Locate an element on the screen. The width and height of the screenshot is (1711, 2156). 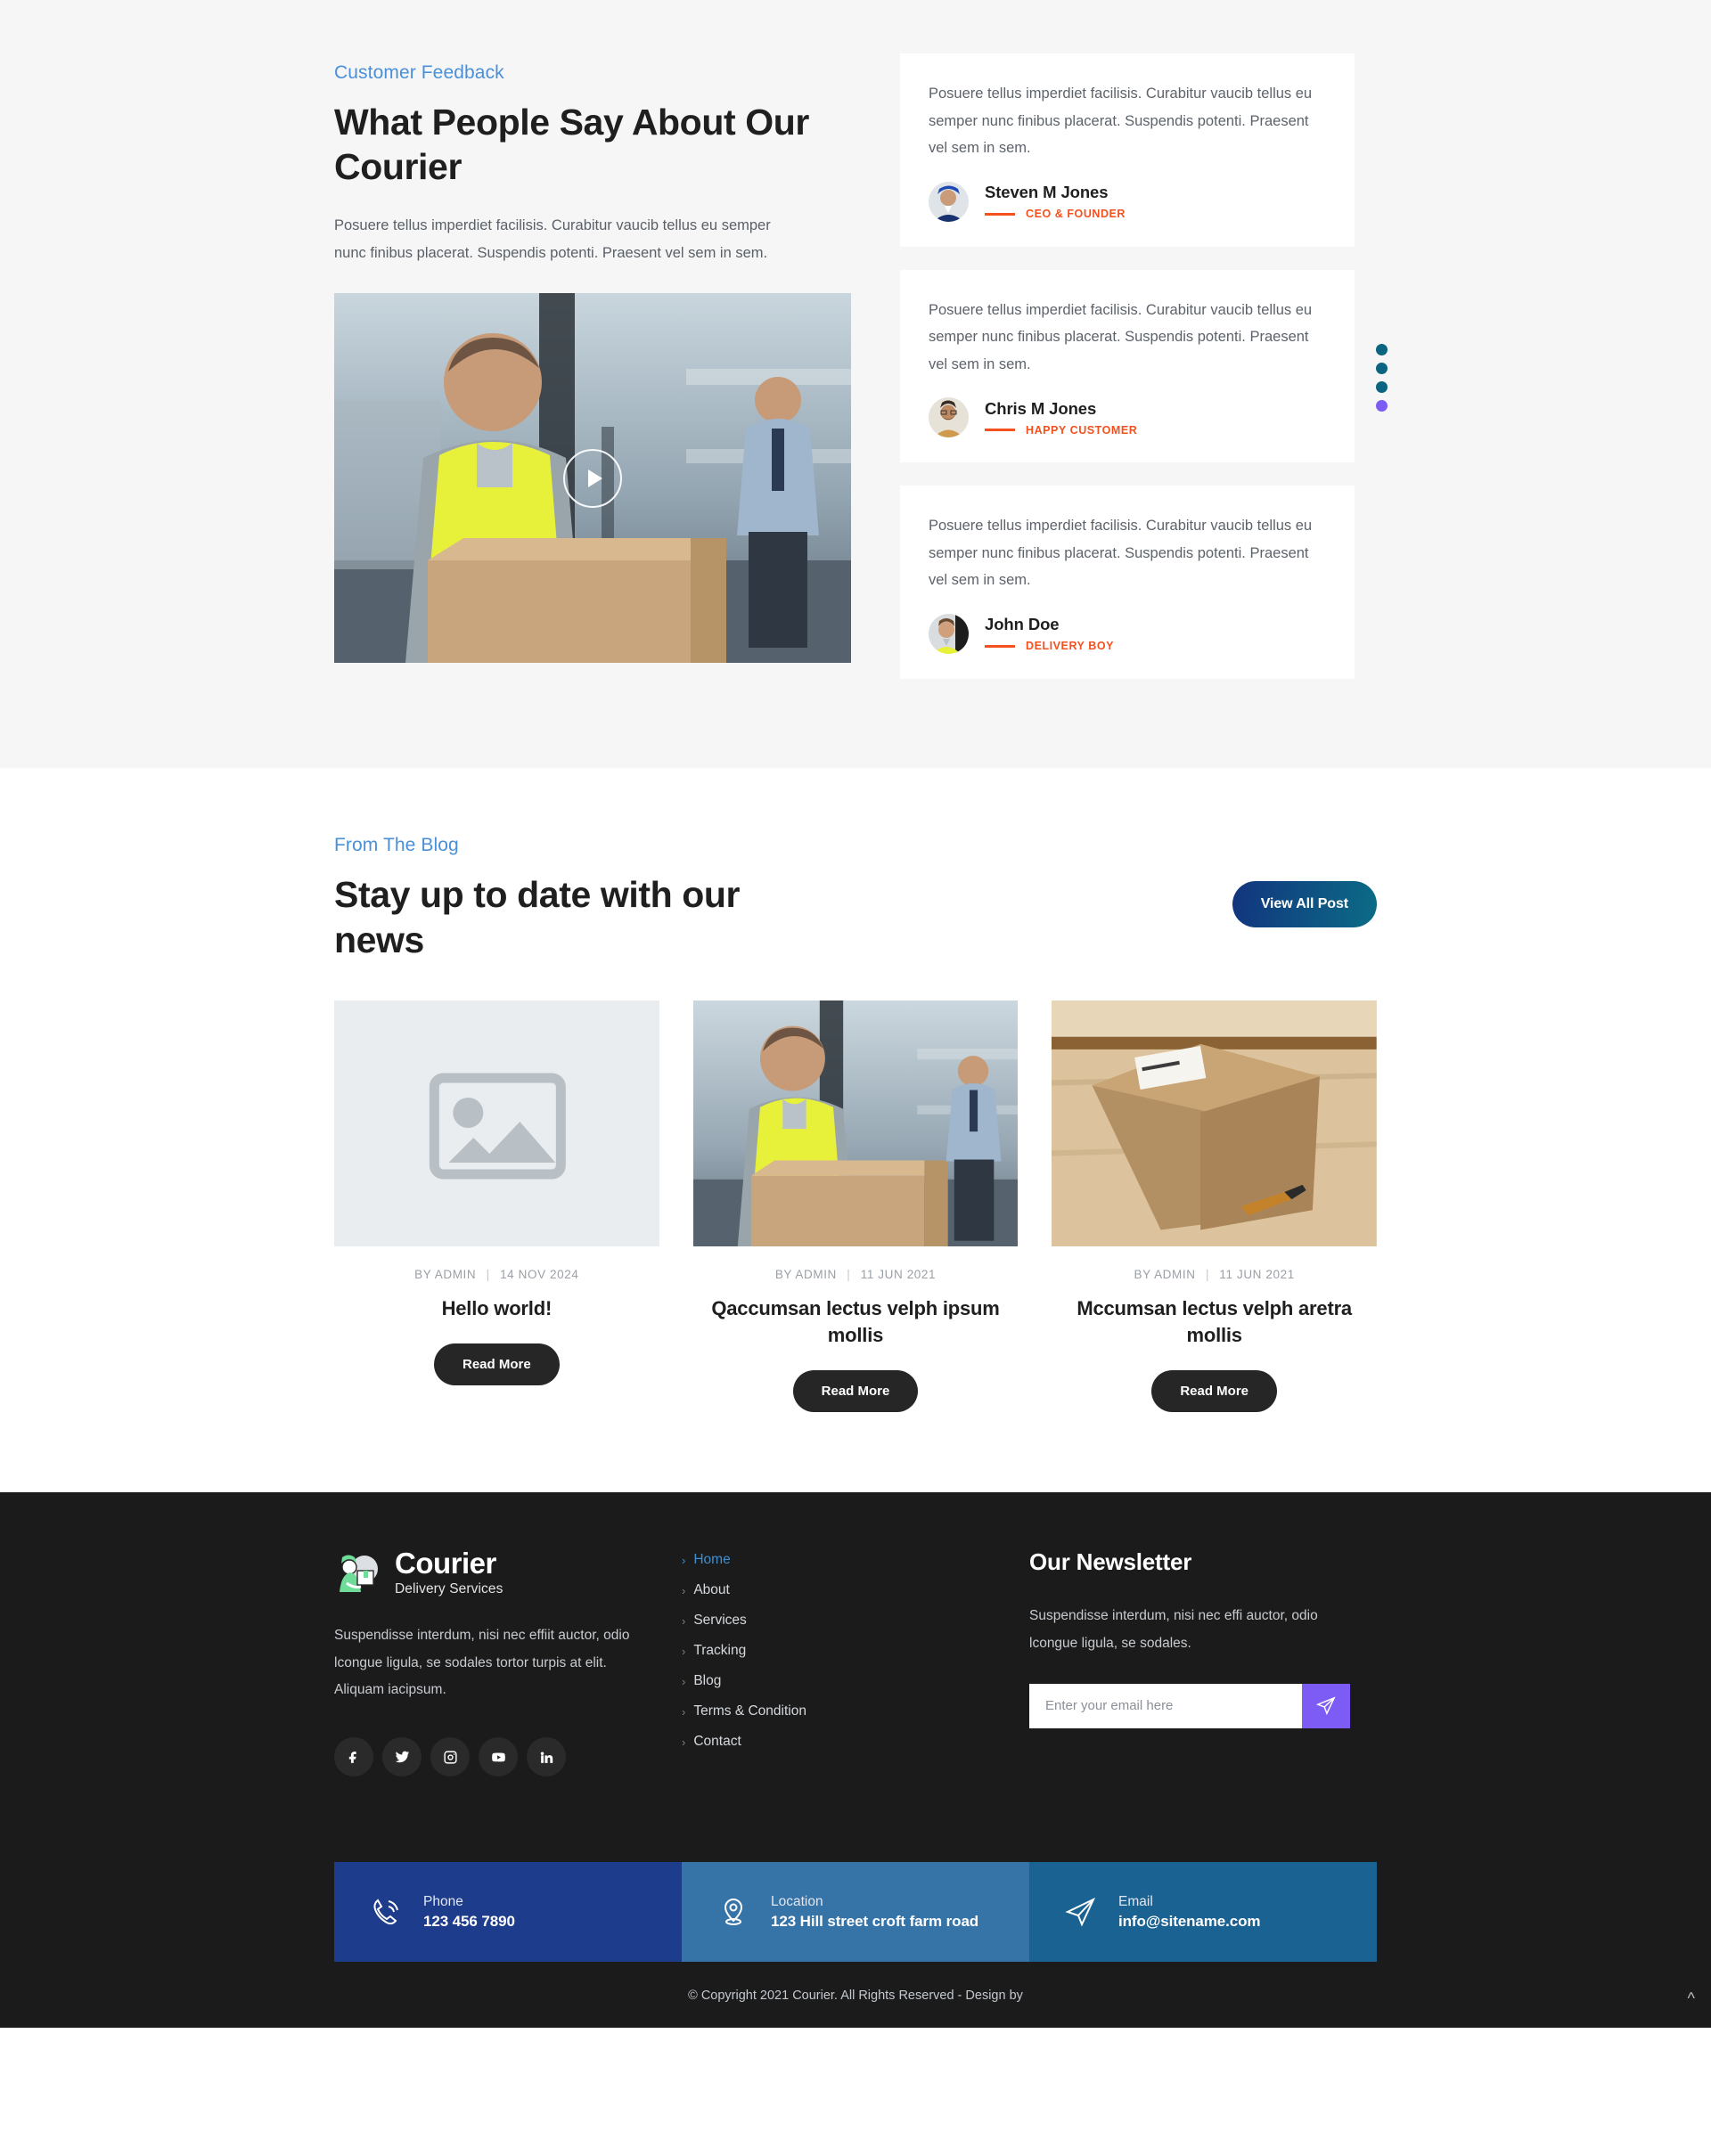
testimonial-role: HAPPY CUSTOMER is located at coordinates (1082, 430).